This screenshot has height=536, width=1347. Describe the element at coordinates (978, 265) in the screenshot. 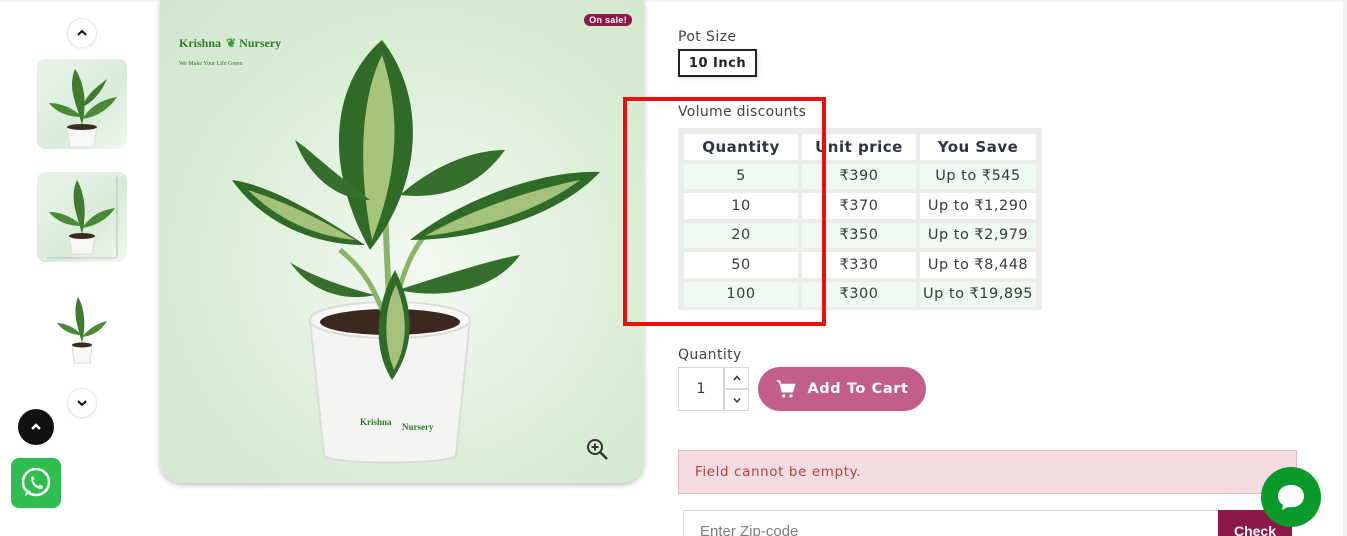

I see `cell-you-save: Up to ₹8,448` at that location.